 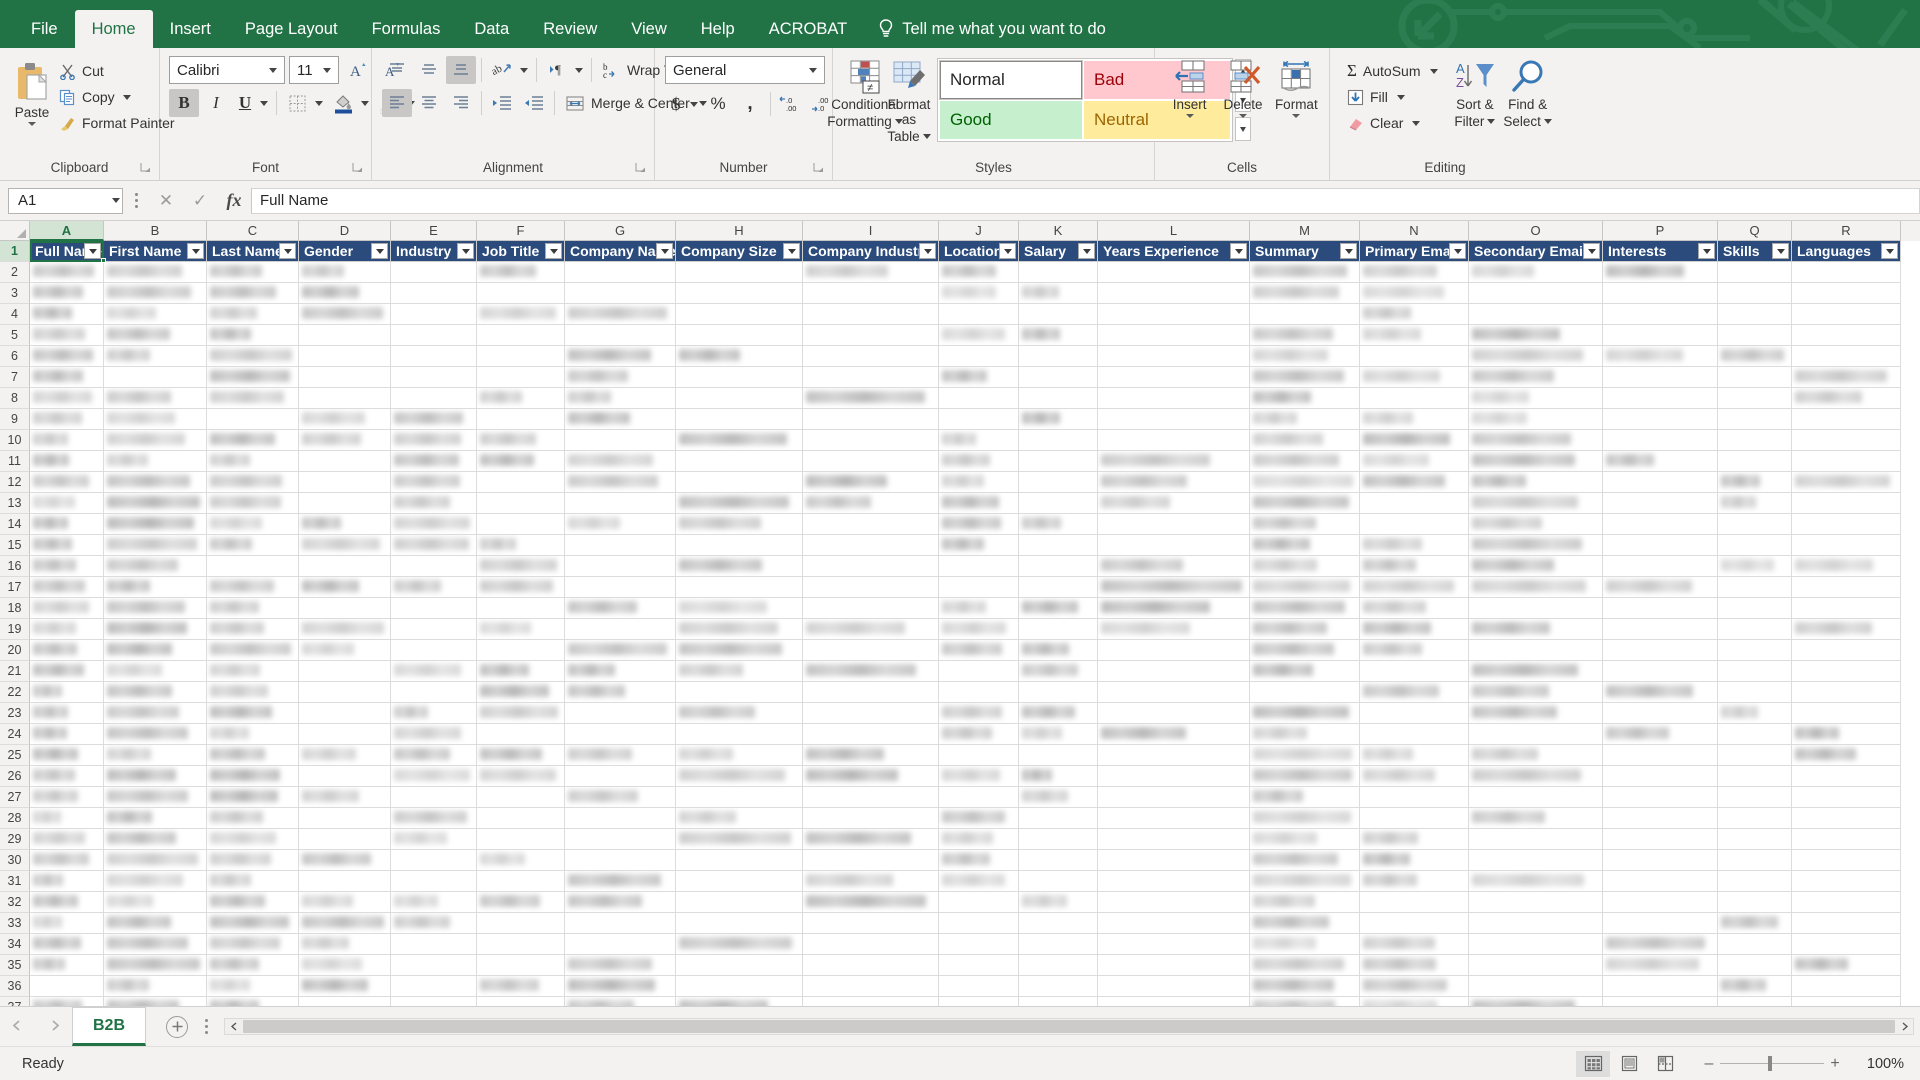 What do you see at coordinates (1660, 797) in the screenshot?
I see `cell-P27` at bounding box center [1660, 797].